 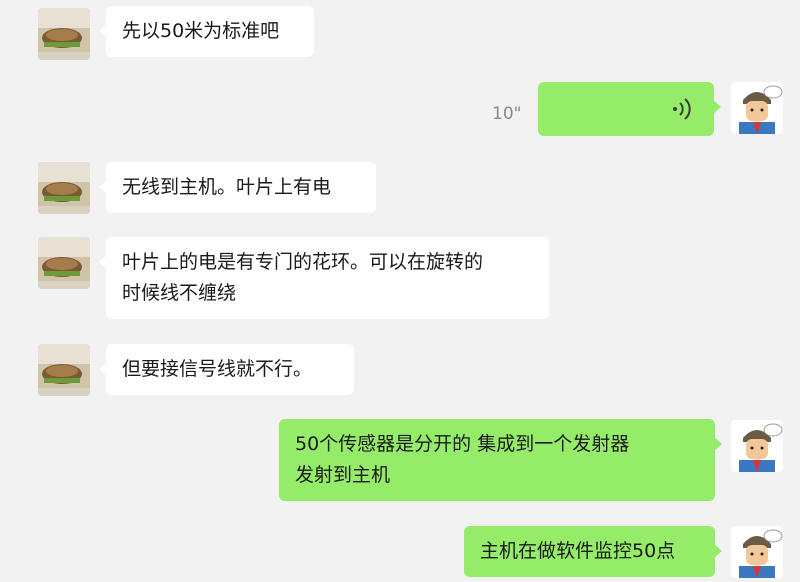 I want to click on message-text: 先以50米为标准吧, so click(x=201, y=31).